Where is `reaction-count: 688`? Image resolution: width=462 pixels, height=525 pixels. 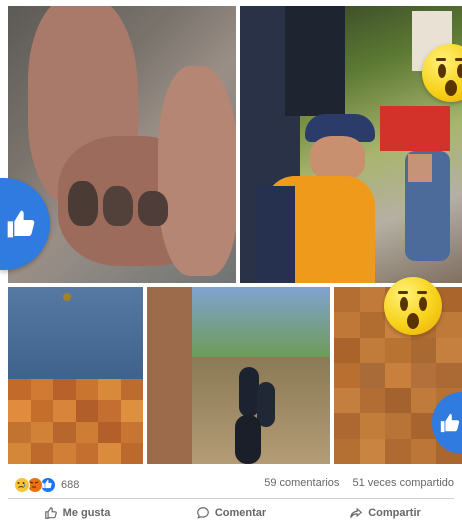
reaction-count: 688 is located at coordinates (70, 485).